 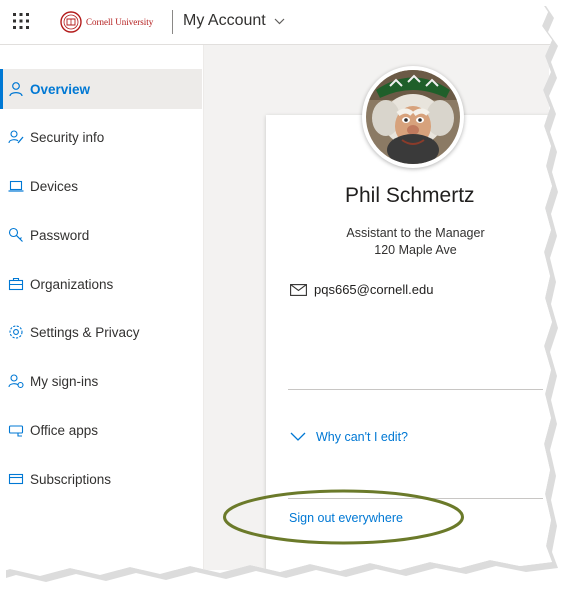 I want to click on sidebar-item-my-sign-ins: My sign-ins, so click(x=101, y=381).